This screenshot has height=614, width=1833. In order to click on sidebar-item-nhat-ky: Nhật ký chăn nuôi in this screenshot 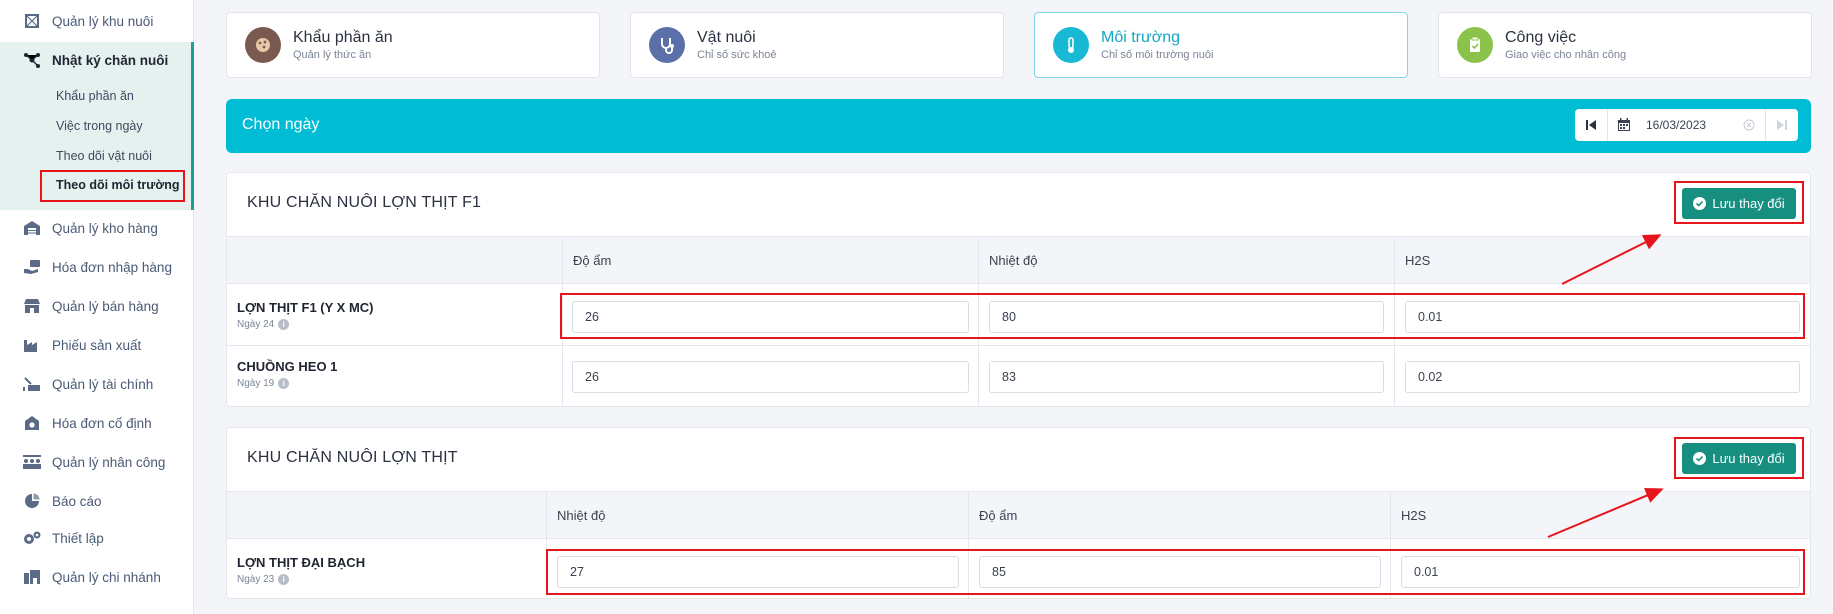, I will do `click(97, 60)`.